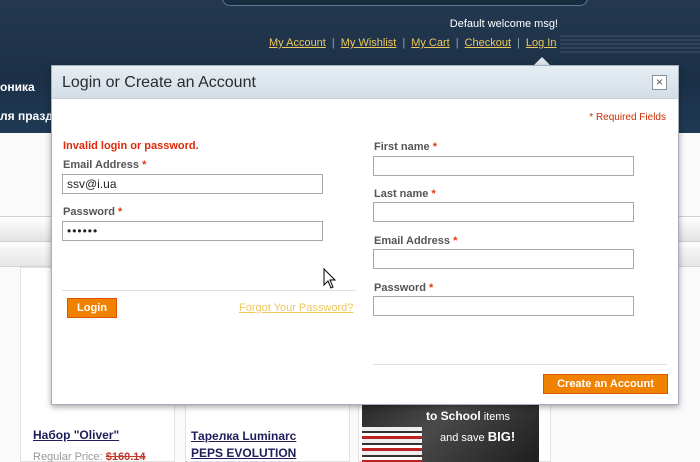  What do you see at coordinates (192, 231) in the screenshot?
I see `login-password-input` at bounding box center [192, 231].